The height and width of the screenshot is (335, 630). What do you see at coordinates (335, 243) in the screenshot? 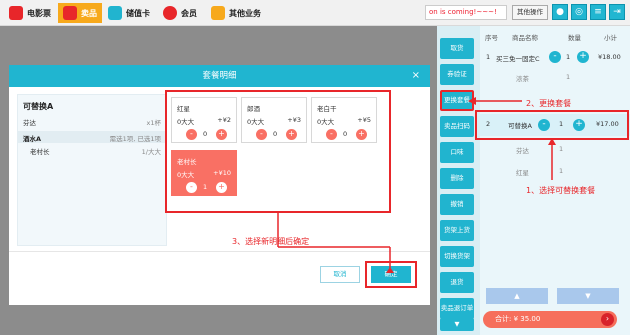
I see `annotation-arrows-step3` at bounding box center [335, 243].